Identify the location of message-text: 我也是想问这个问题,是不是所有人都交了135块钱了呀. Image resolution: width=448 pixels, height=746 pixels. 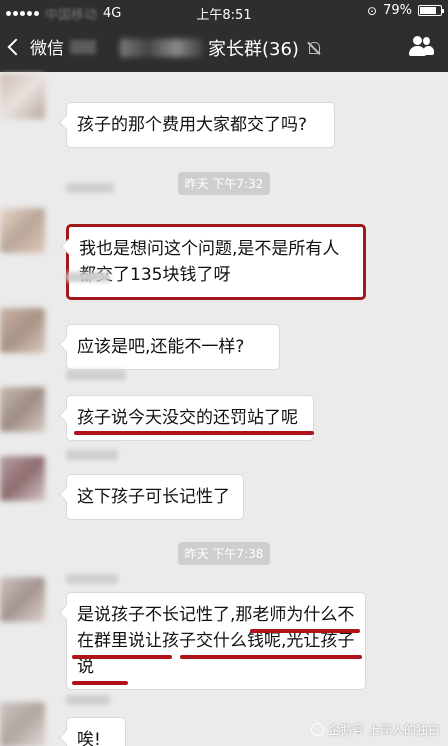
(209, 262).